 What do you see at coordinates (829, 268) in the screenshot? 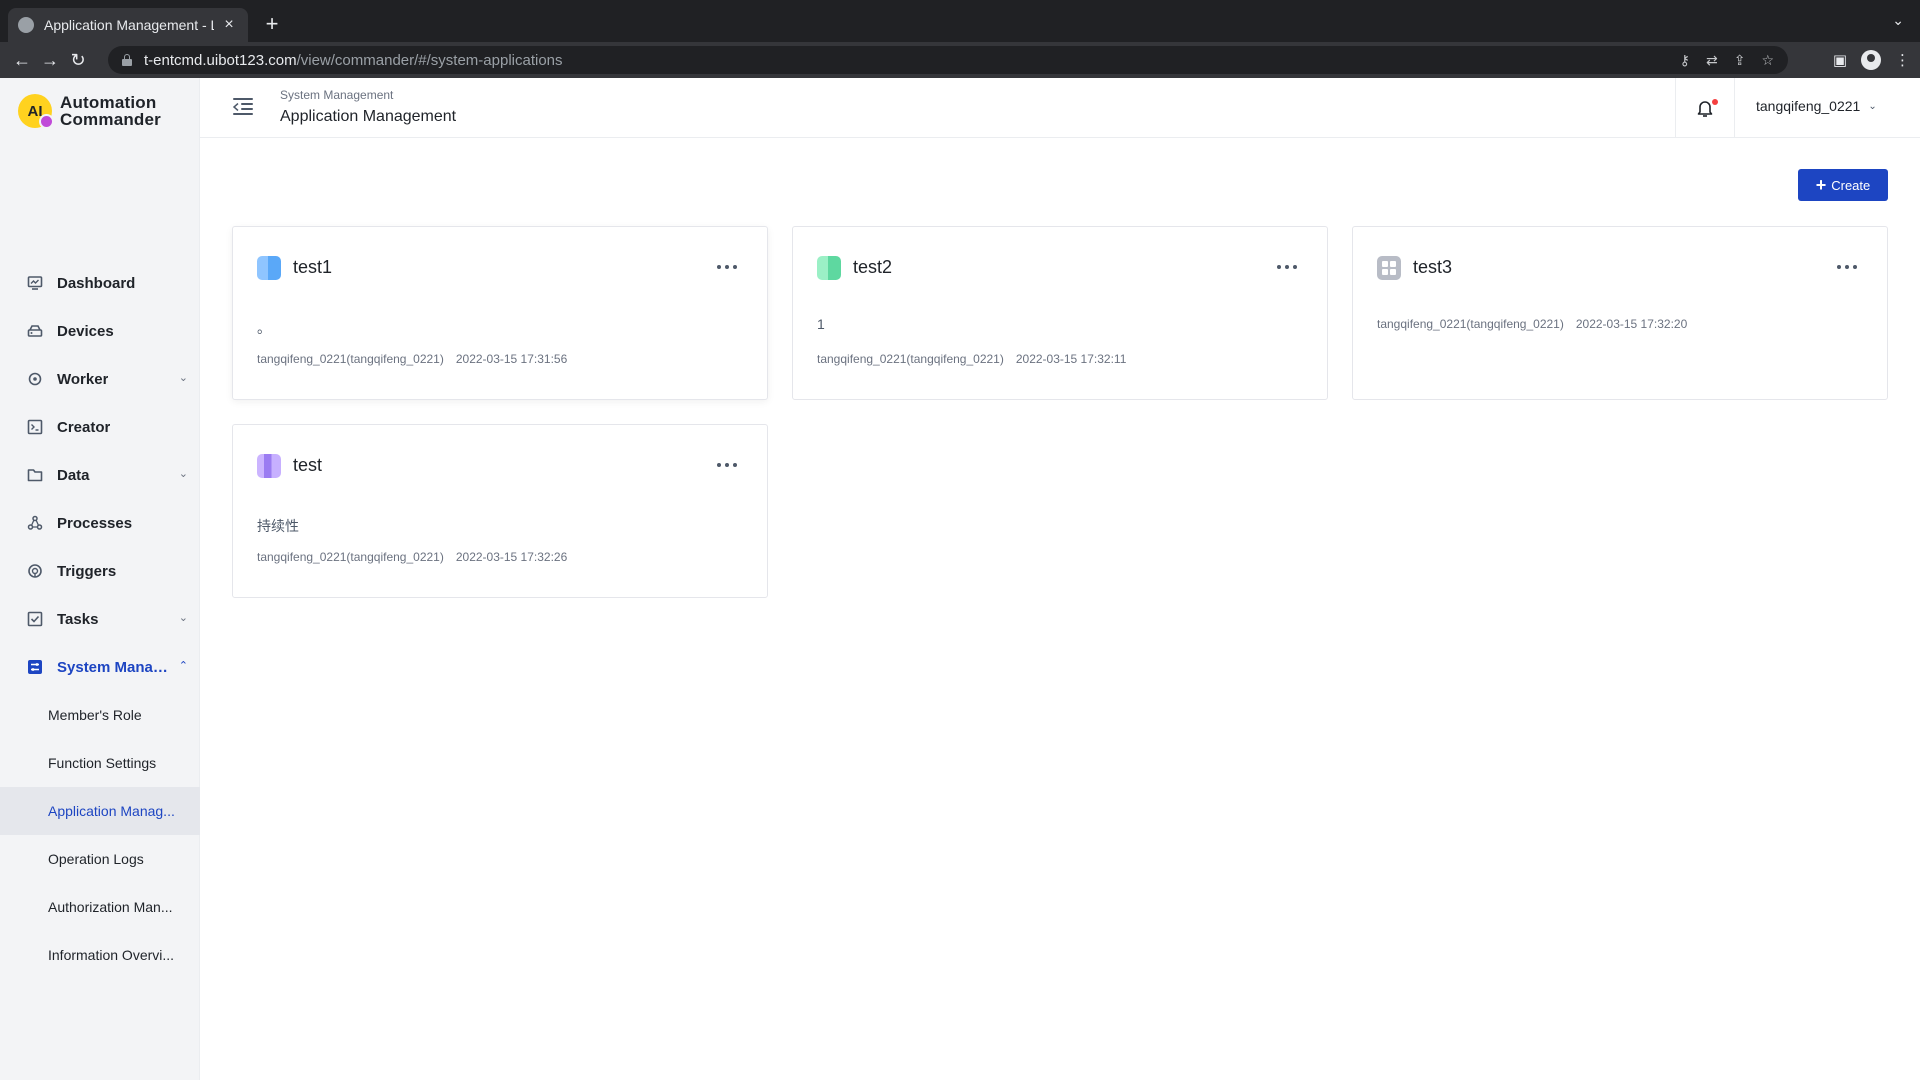
I see `green-cube-icon` at bounding box center [829, 268].